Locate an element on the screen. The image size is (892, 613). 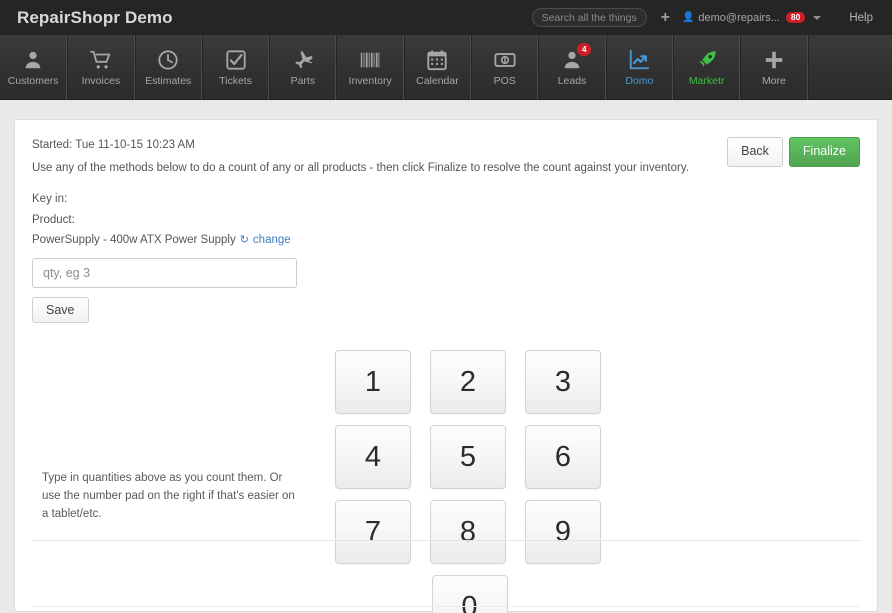
save-button: Save is located at coordinates (60, 309).